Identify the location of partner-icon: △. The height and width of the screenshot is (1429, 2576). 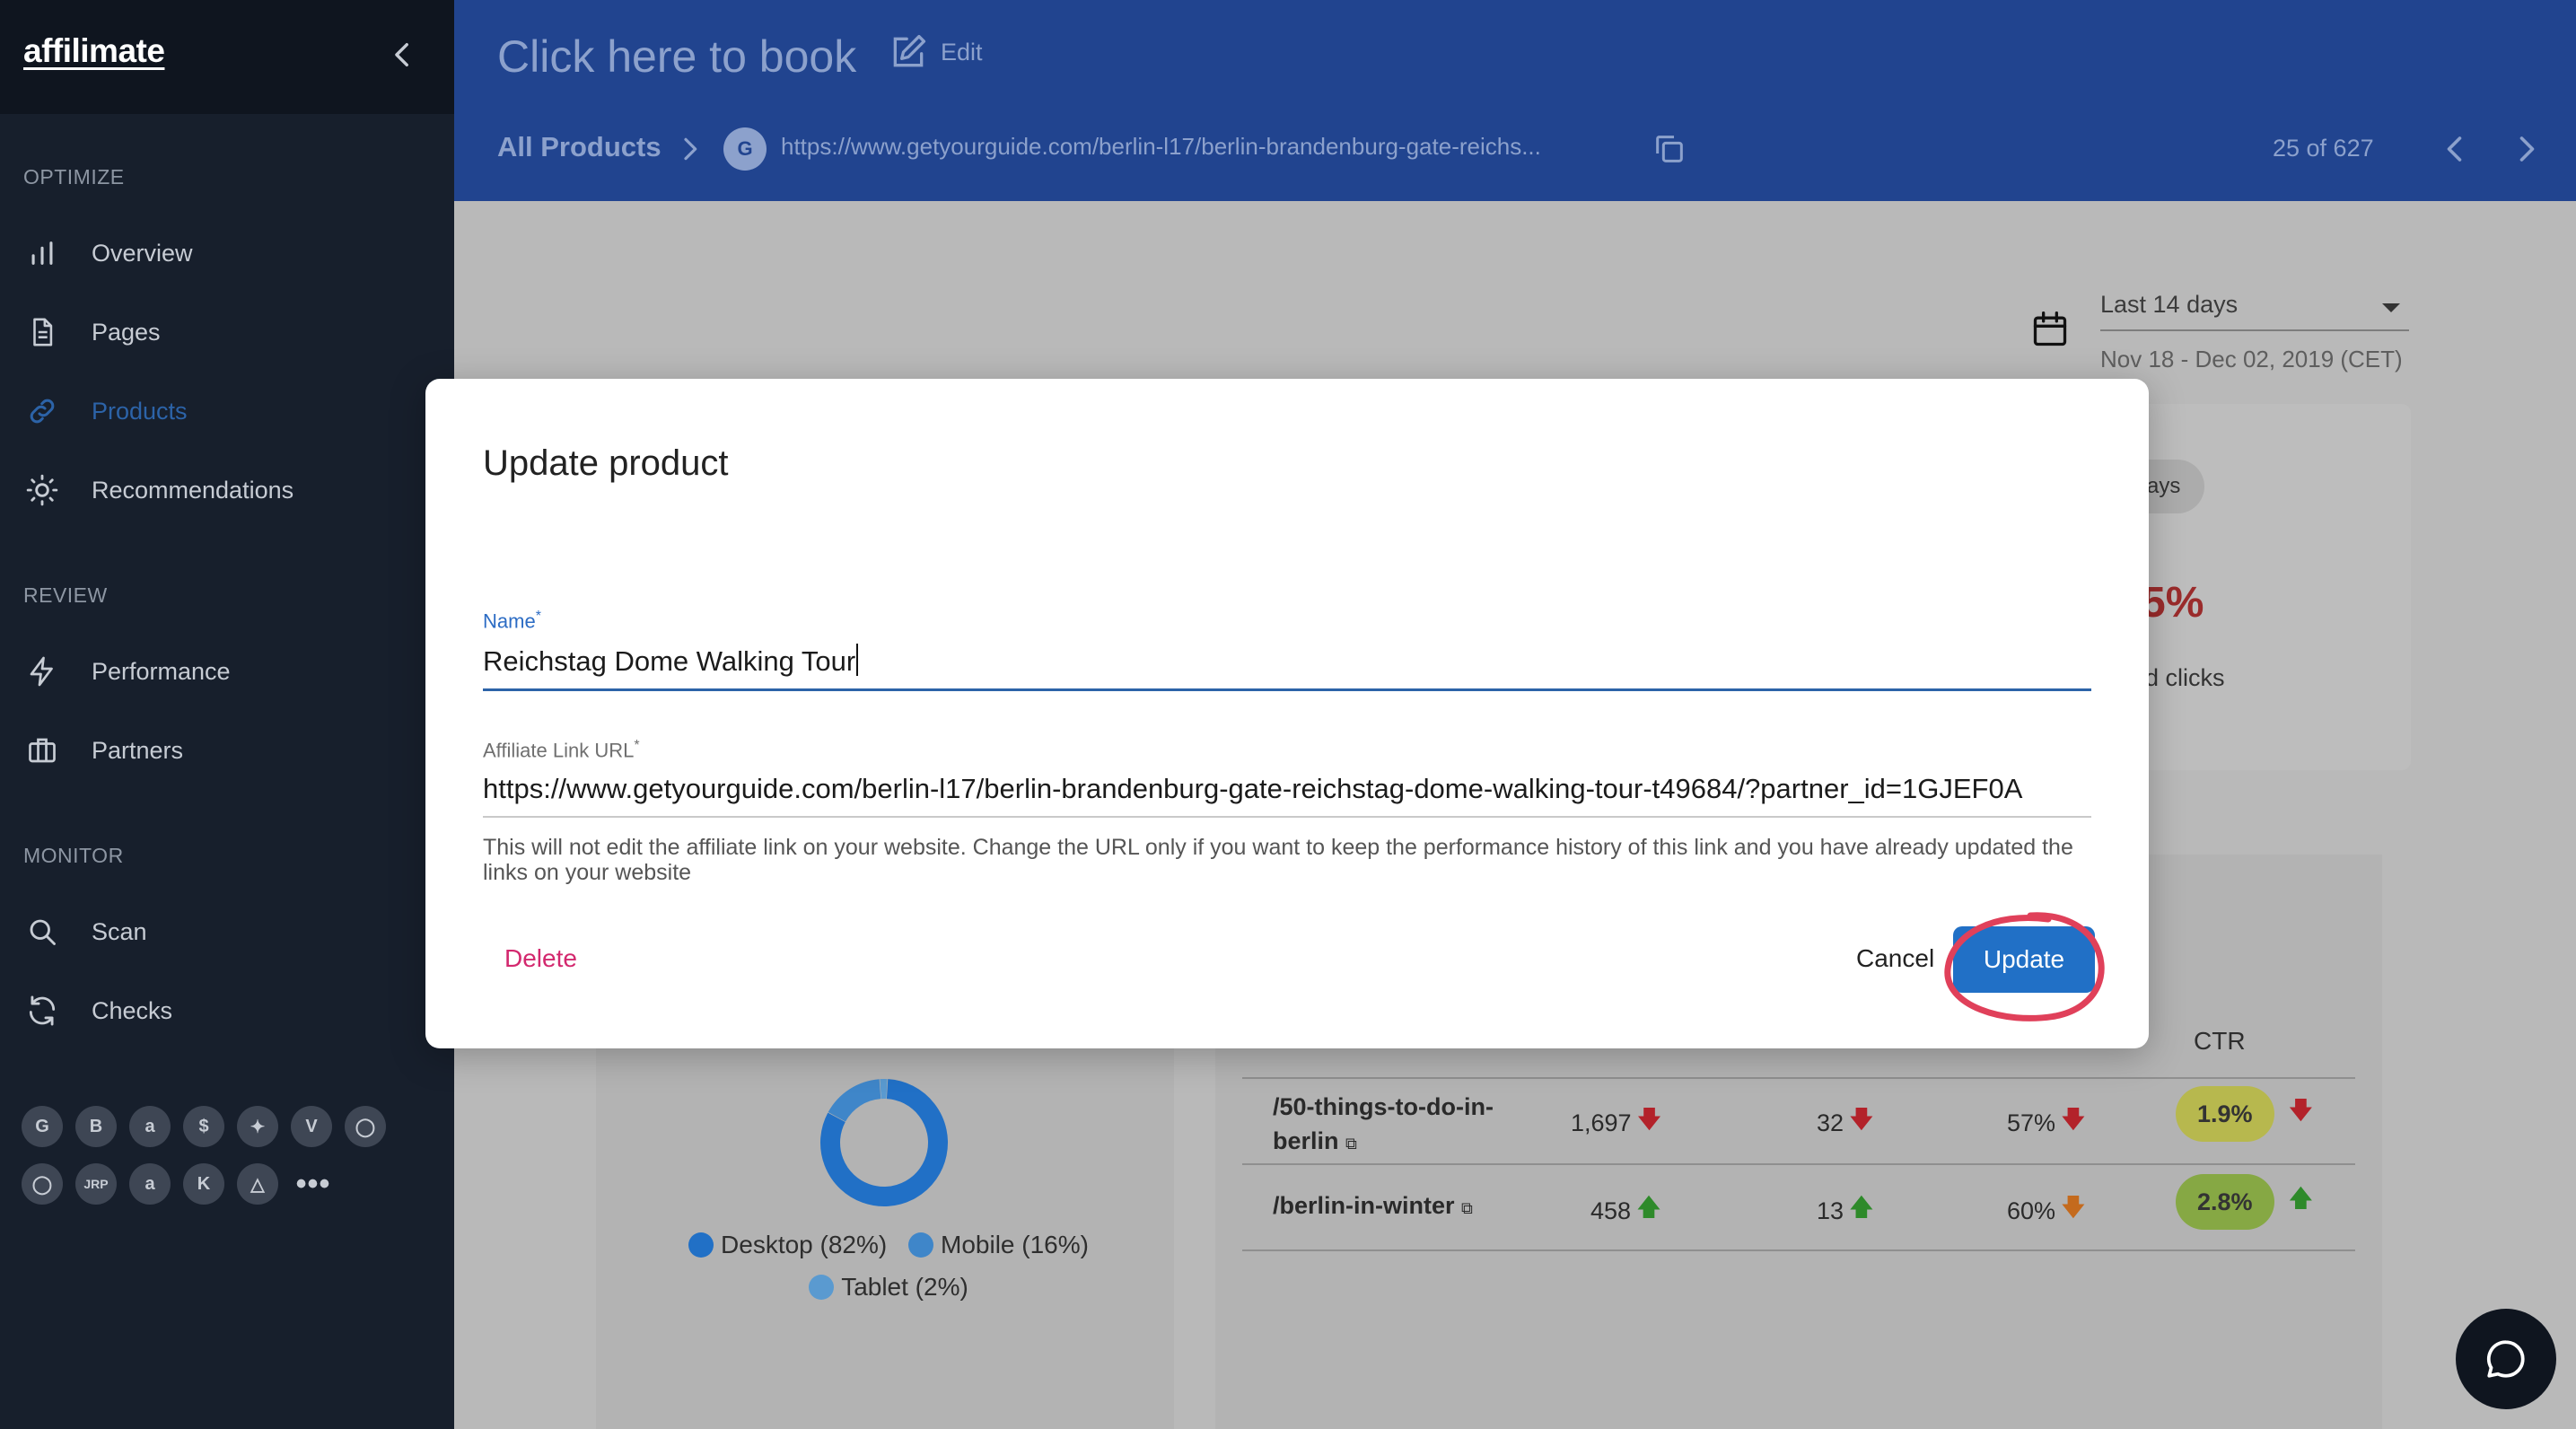
(257, 1184).